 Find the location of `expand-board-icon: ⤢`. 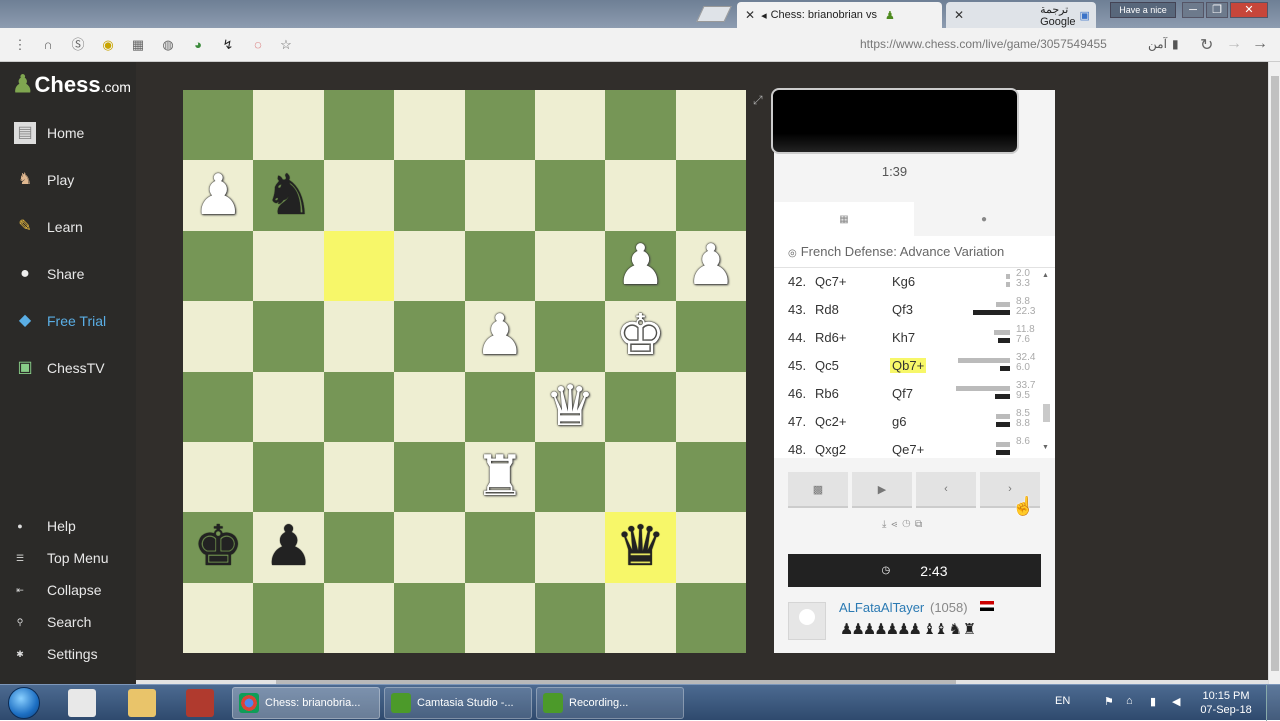

expand-board-icon: ⤢ is located at coordinates (758, 100).